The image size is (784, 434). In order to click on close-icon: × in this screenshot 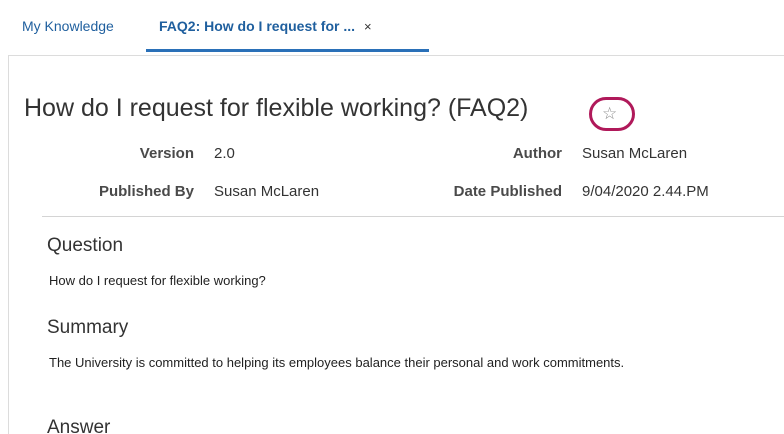, I will do `click(368, 26)`.